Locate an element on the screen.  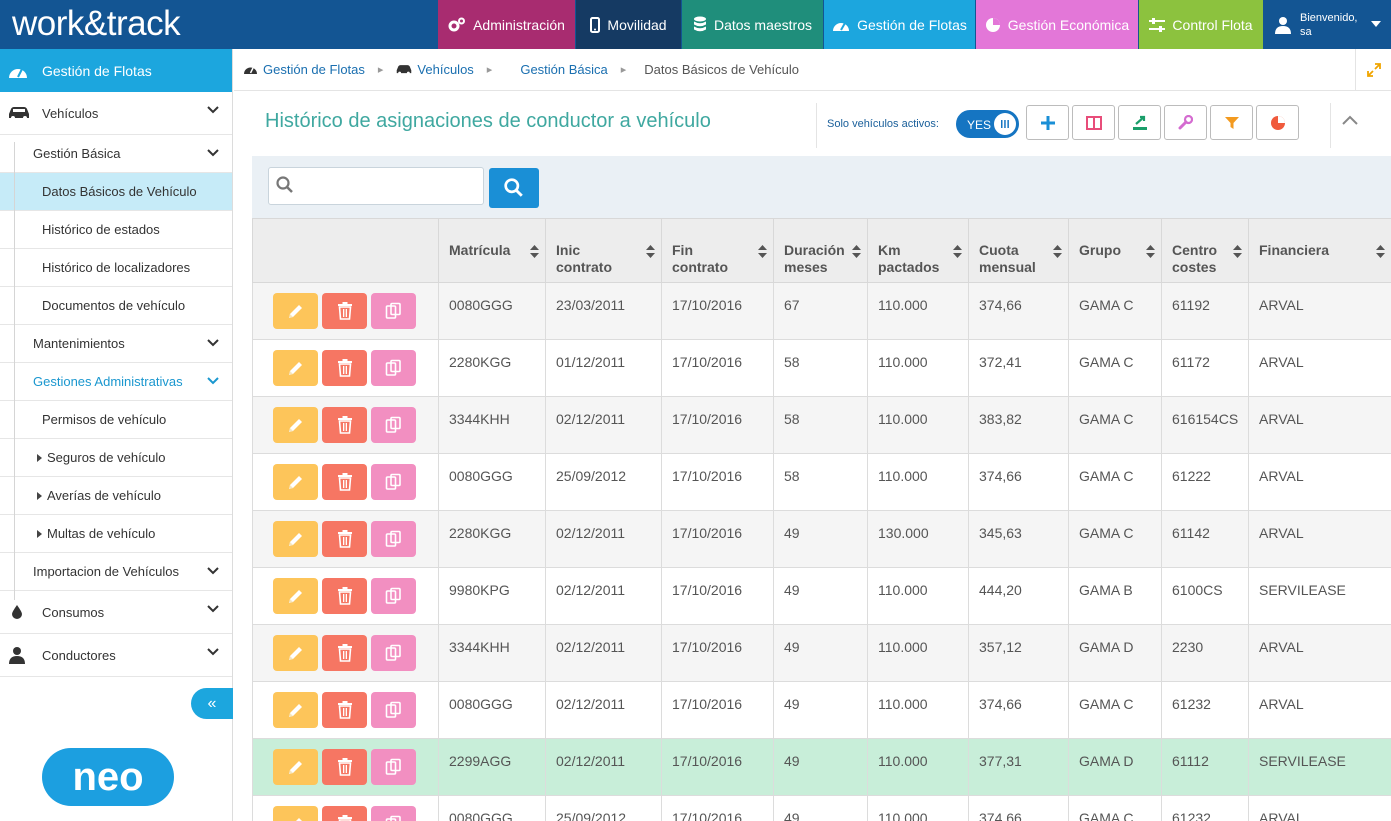
tab-gestion-economica: Gestión Económica is located at coordinates (1057, 24).